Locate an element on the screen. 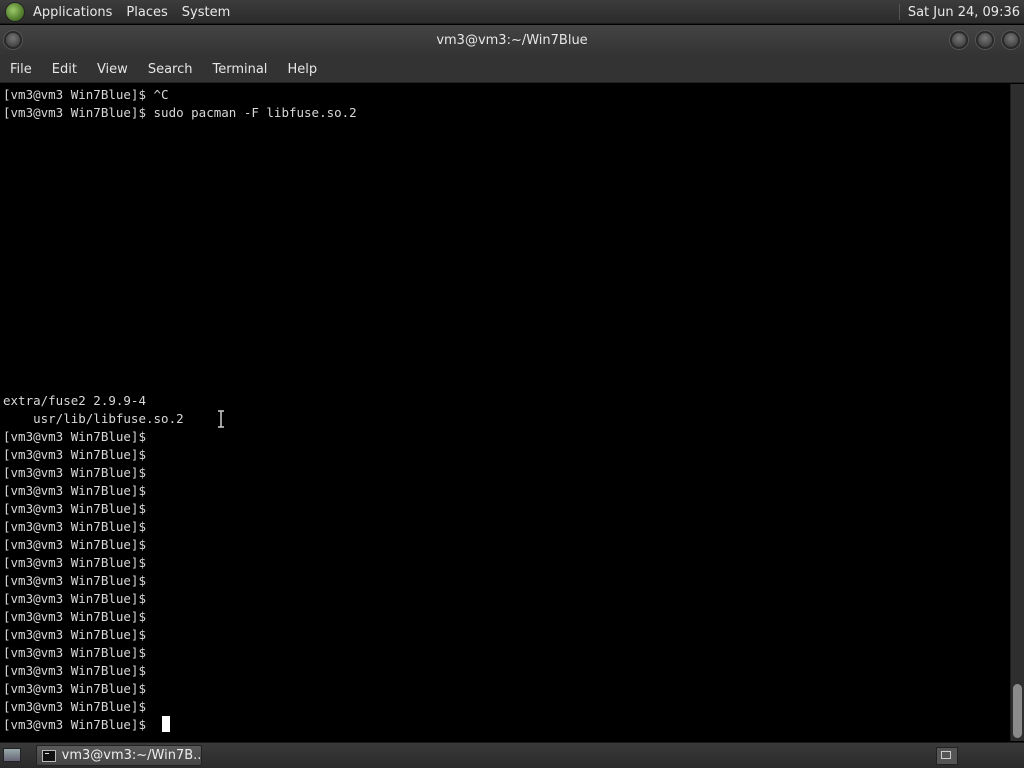  terminal-icon is located at coordinates (49, 755).